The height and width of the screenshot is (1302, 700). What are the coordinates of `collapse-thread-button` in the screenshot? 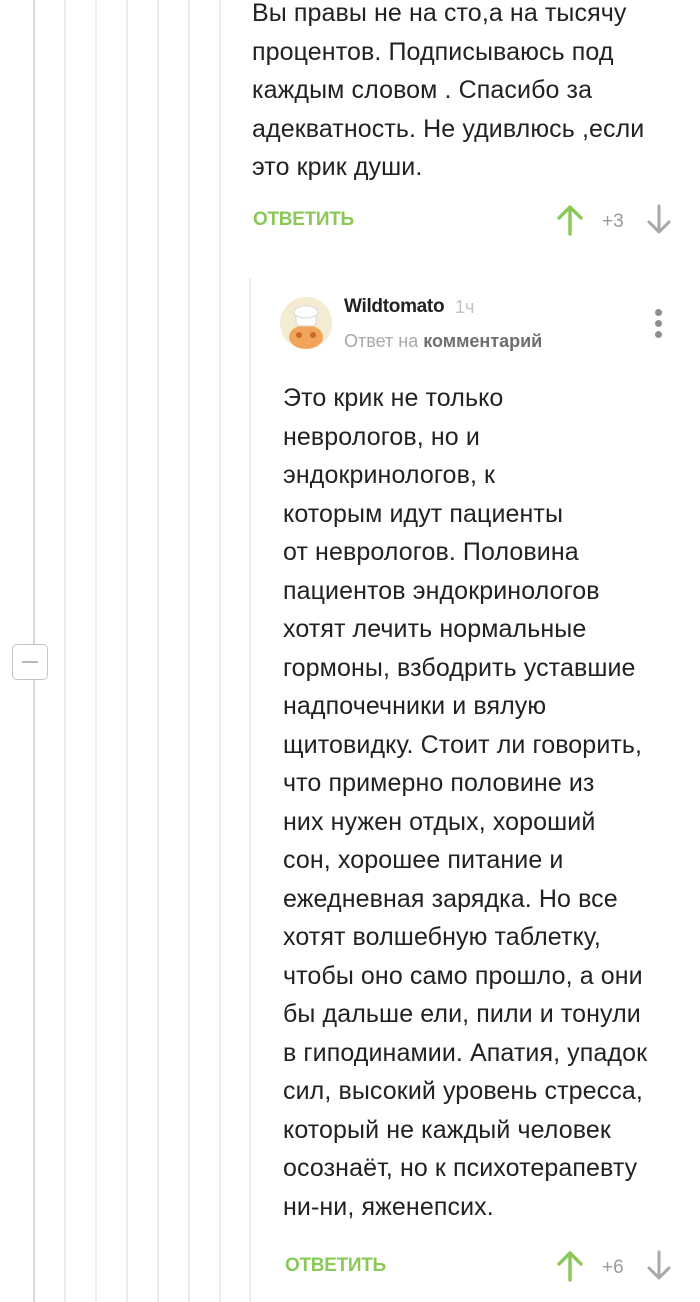 It's located at (30, 662).